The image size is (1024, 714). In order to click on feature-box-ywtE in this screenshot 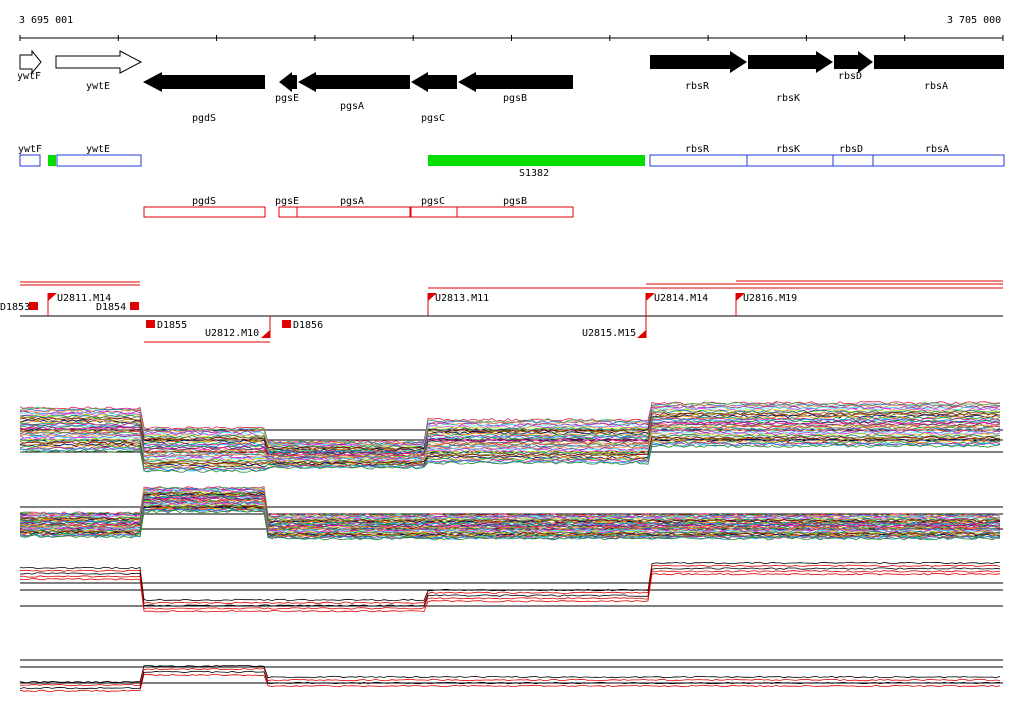, I will do `click(99, 160)`.